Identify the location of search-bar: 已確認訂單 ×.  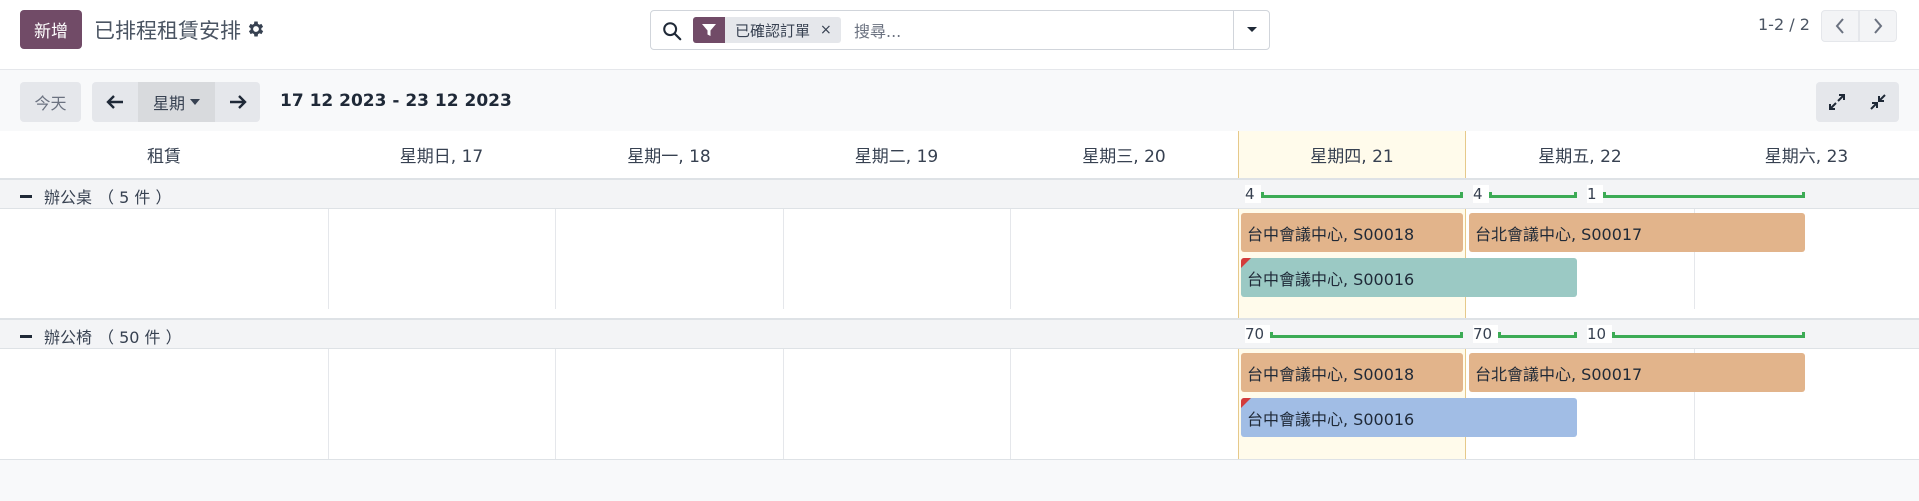
(960, 30).